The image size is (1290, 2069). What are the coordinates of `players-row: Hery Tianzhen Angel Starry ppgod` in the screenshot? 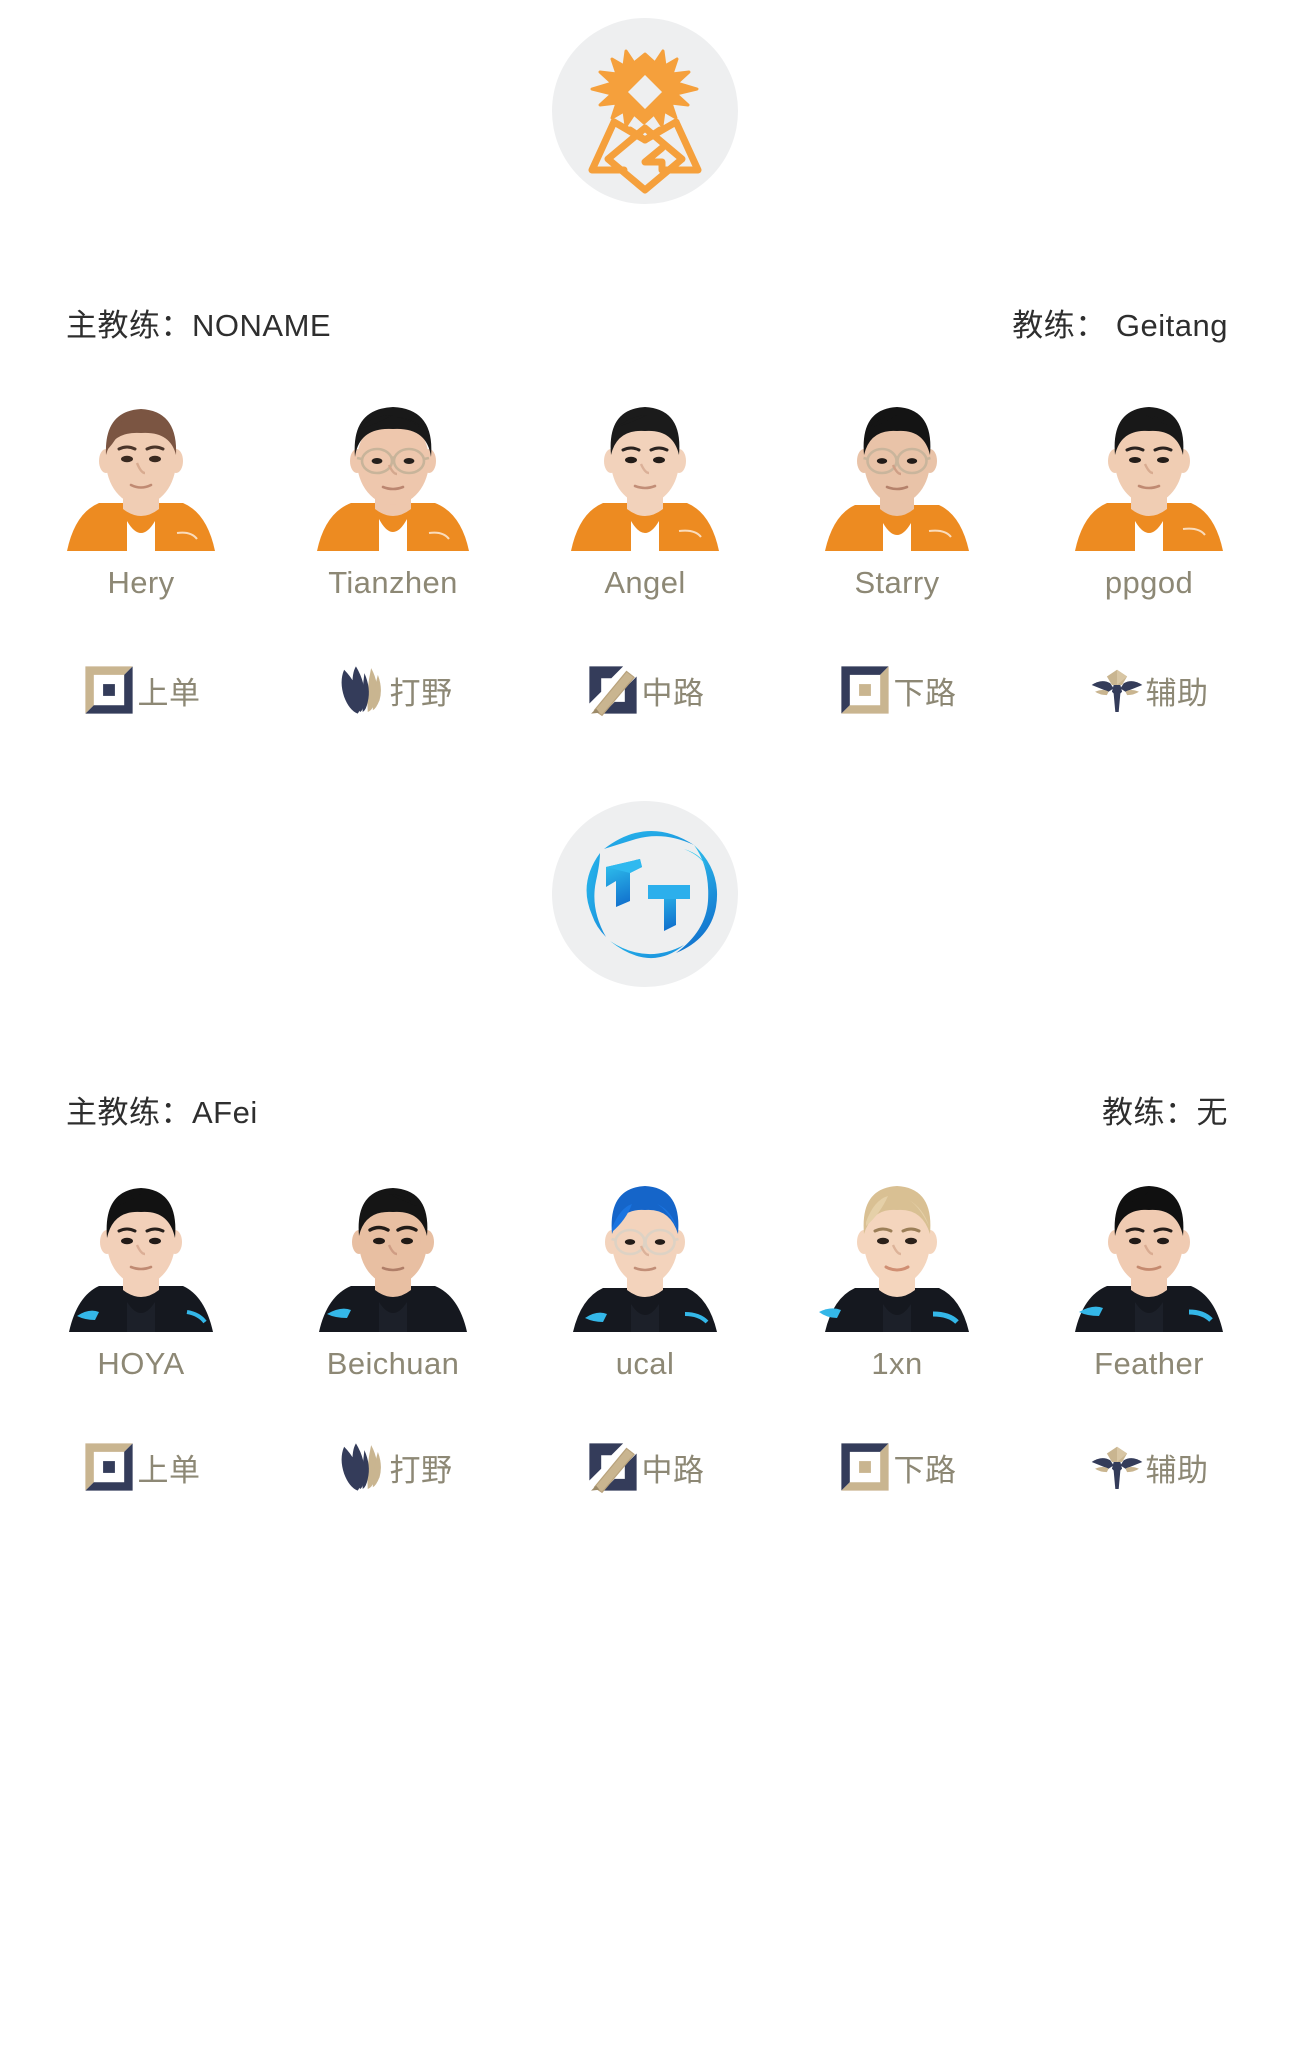 It's located at (645, 500).